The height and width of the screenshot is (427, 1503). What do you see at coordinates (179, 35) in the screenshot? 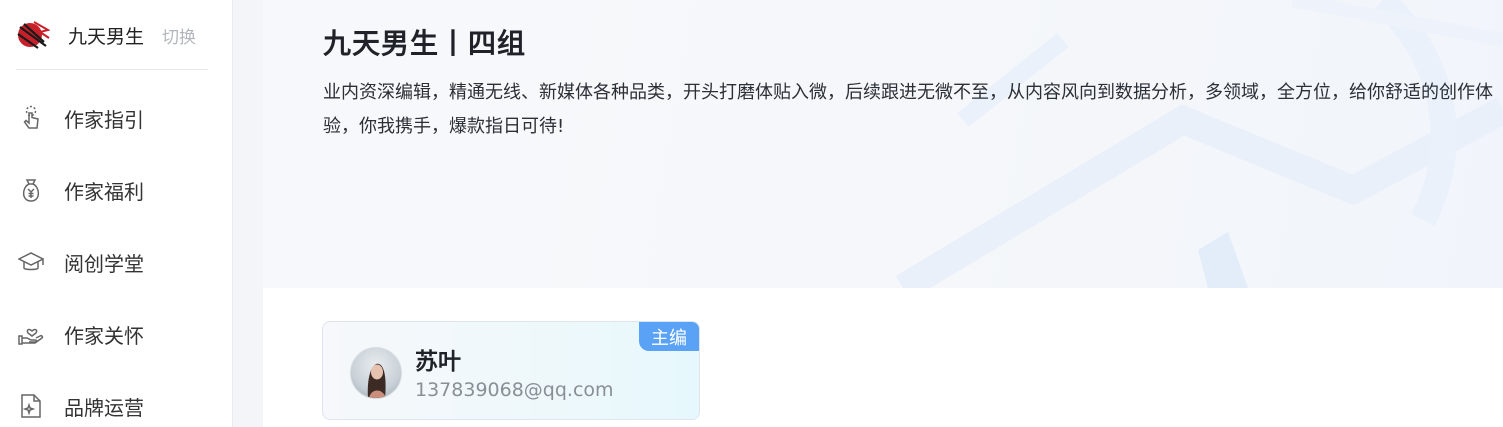
I see `switch-link: 切换` at bounding box center [179, 35].